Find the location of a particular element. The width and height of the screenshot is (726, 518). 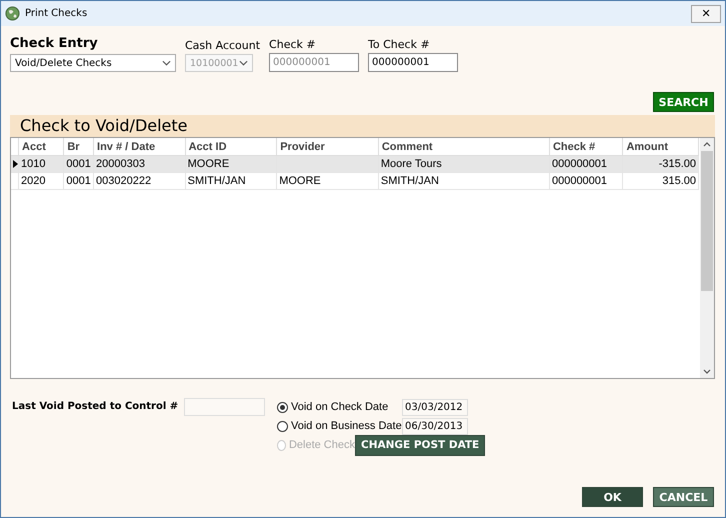

row-pointer-icon is located at coordinates (15, 164).